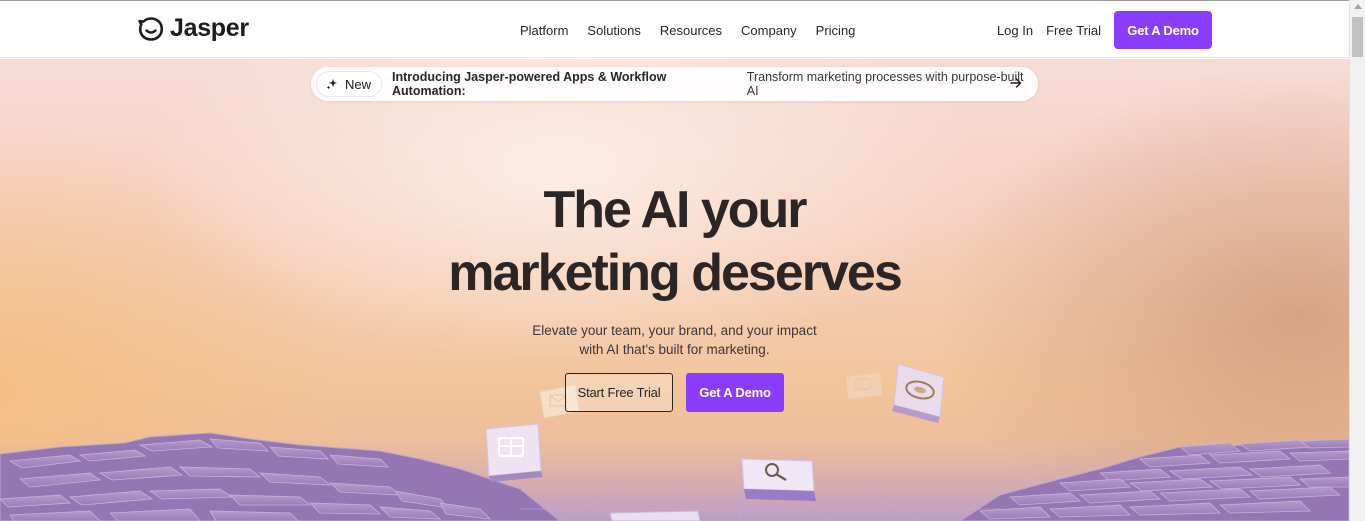  What do you see at coordinates (836, 30) in the screenshot?
I see `nav-pricing: Pricing` at bounding box center [836, 30].